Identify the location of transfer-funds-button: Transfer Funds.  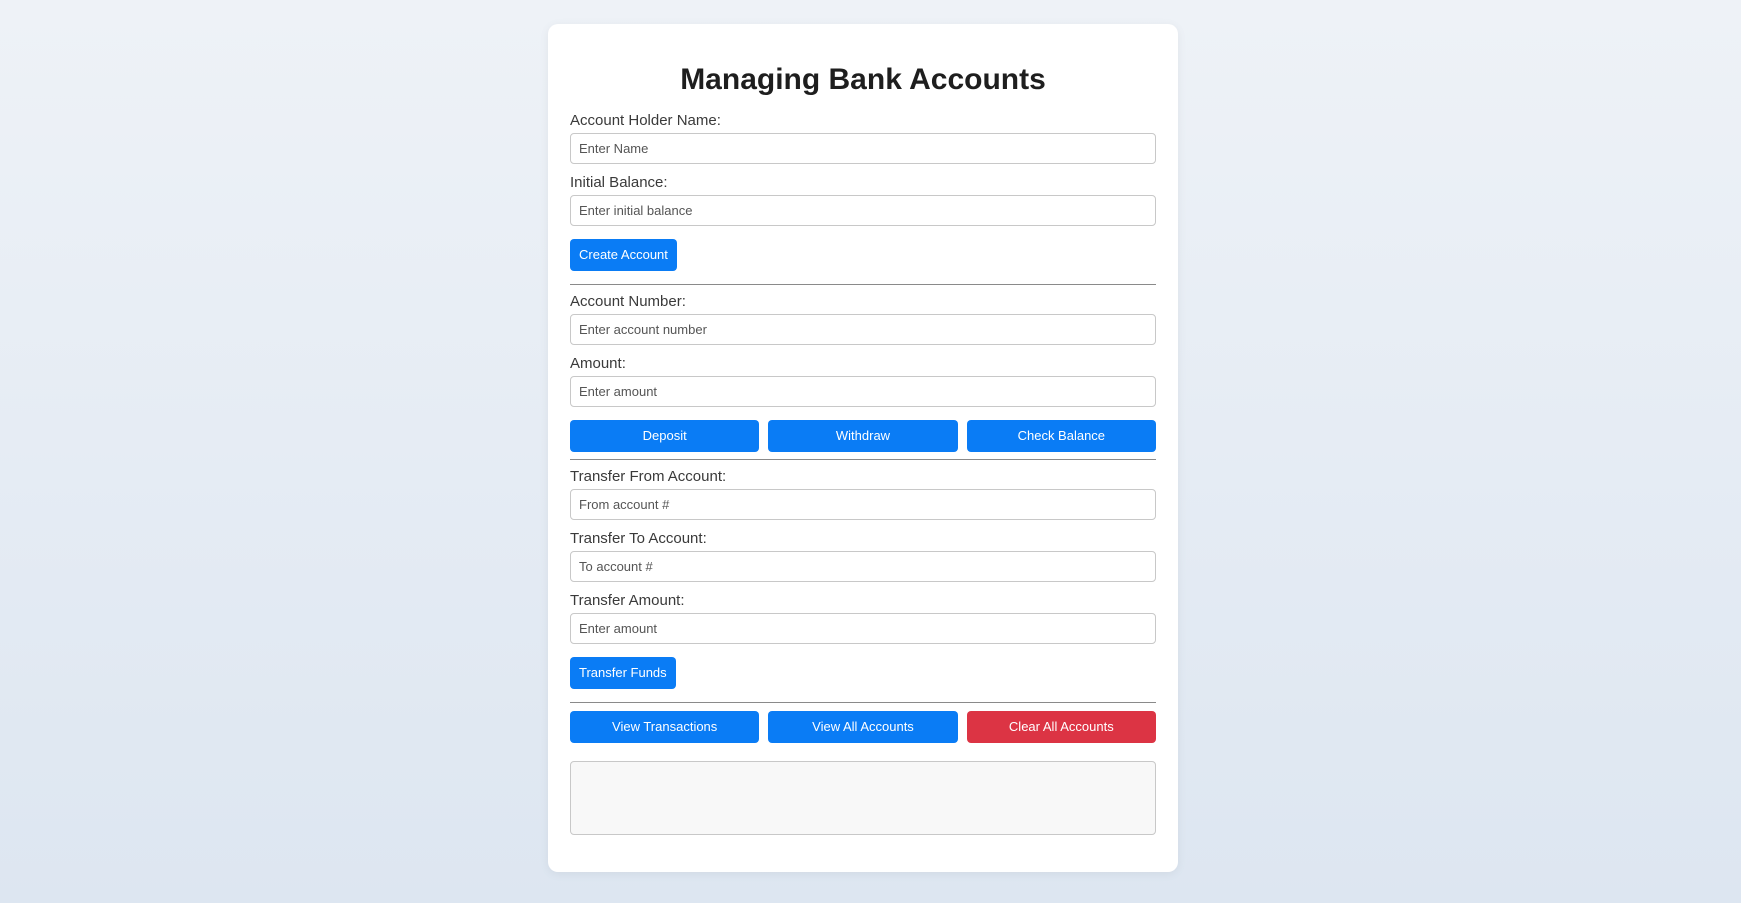
(623, 673).